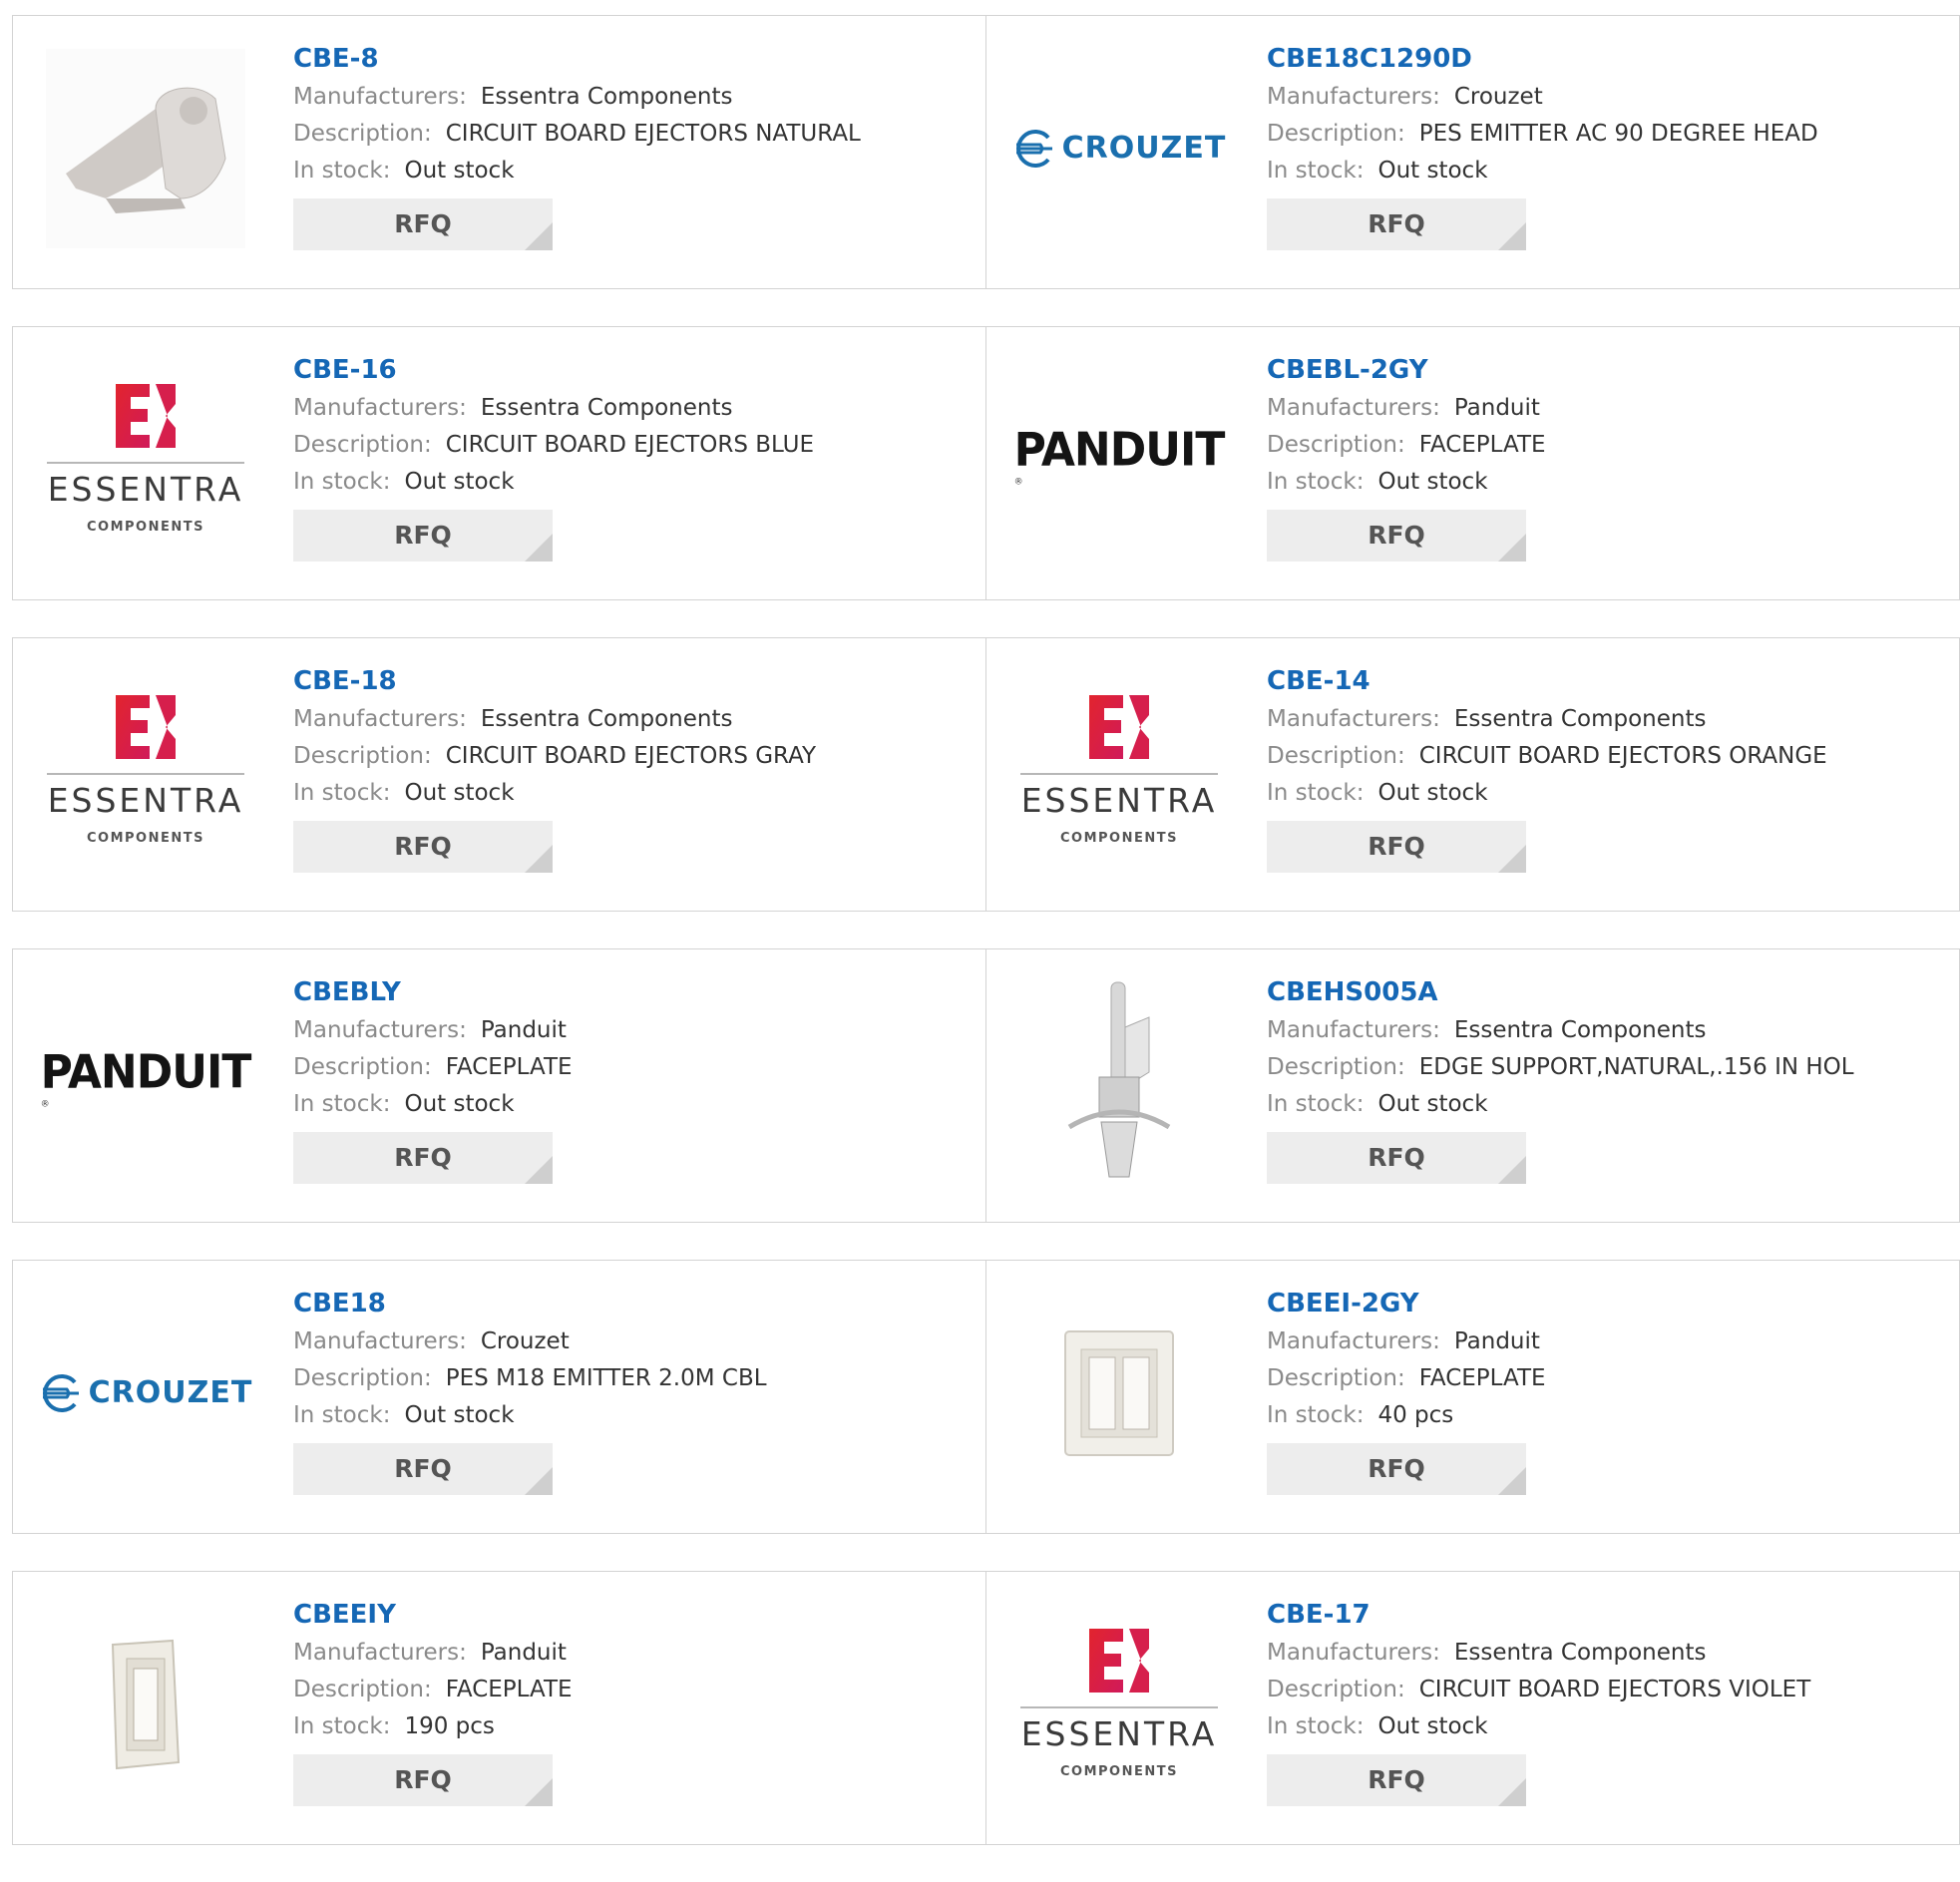  I want to click on description-value: CIRCUIT BOARD EJECTORS VIOLET, so click(1615, 1690).